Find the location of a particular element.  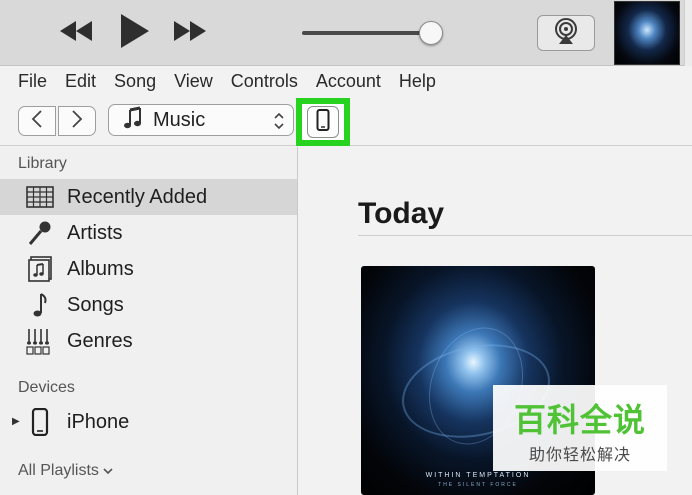

disclosure-triangle-icon: ▶ is located at coordinates (16, 421).